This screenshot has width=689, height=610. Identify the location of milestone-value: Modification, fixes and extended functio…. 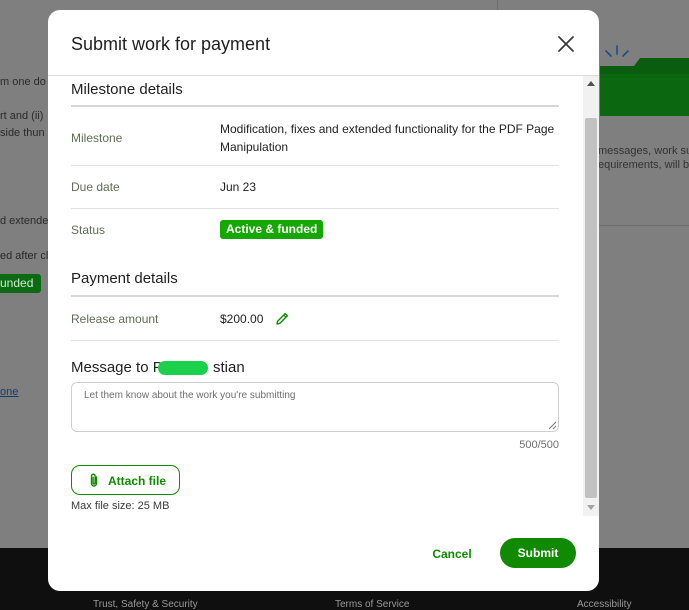
(387, 138).